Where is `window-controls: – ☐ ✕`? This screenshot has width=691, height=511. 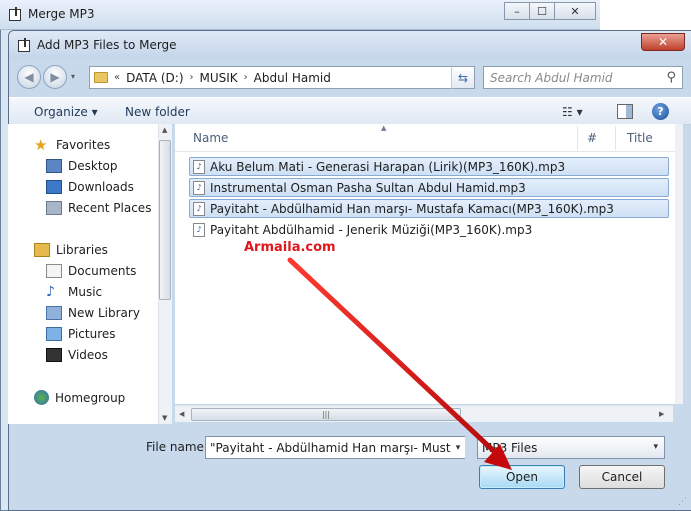 window-controls: – ☐ ✕ is located at coordinates (550, 11).